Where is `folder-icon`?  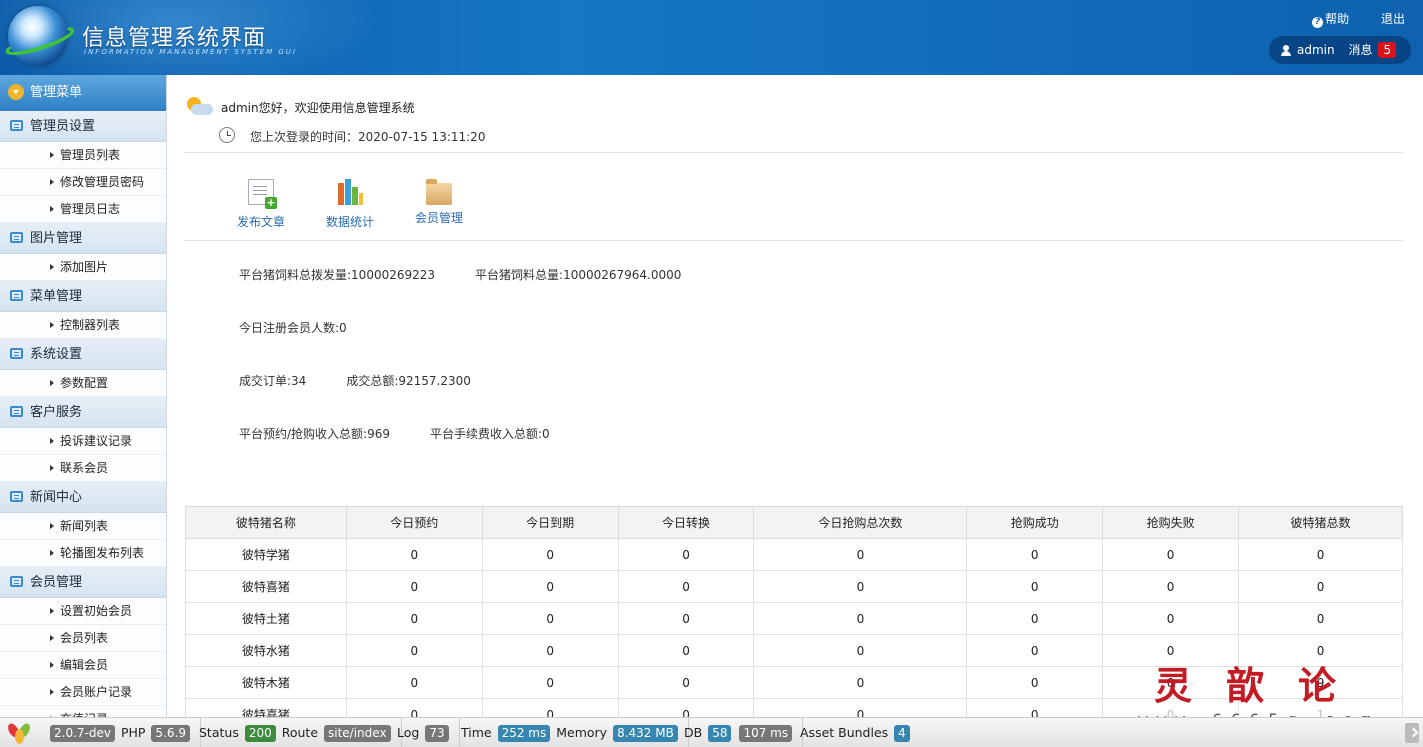 folder-icon is located at coordinates (439, 192).